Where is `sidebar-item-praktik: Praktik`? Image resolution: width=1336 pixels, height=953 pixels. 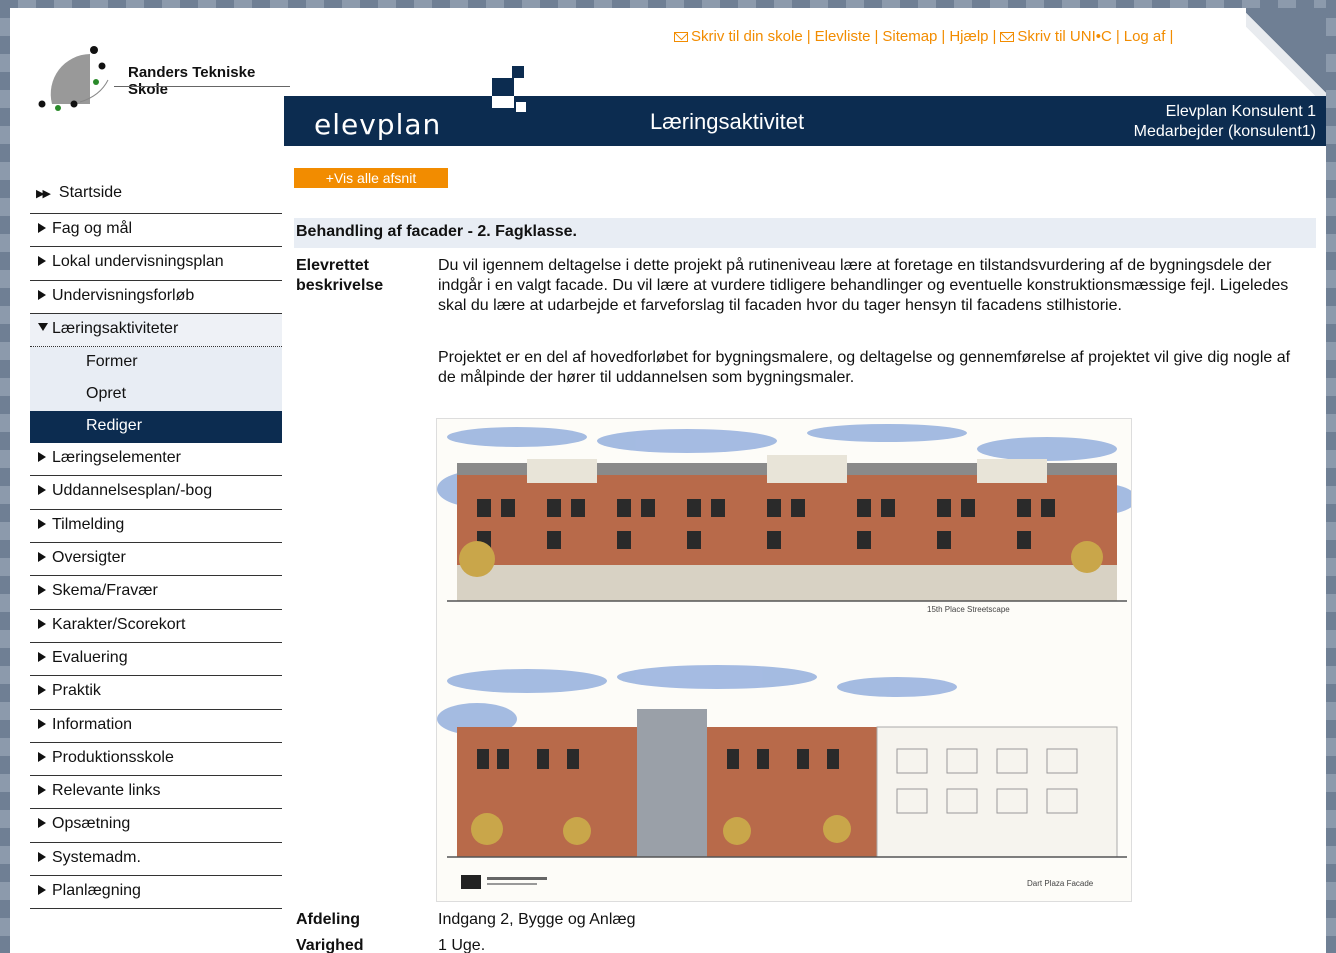
sidebar-item-praktik: Praktik is located at coordinates (156, 693).